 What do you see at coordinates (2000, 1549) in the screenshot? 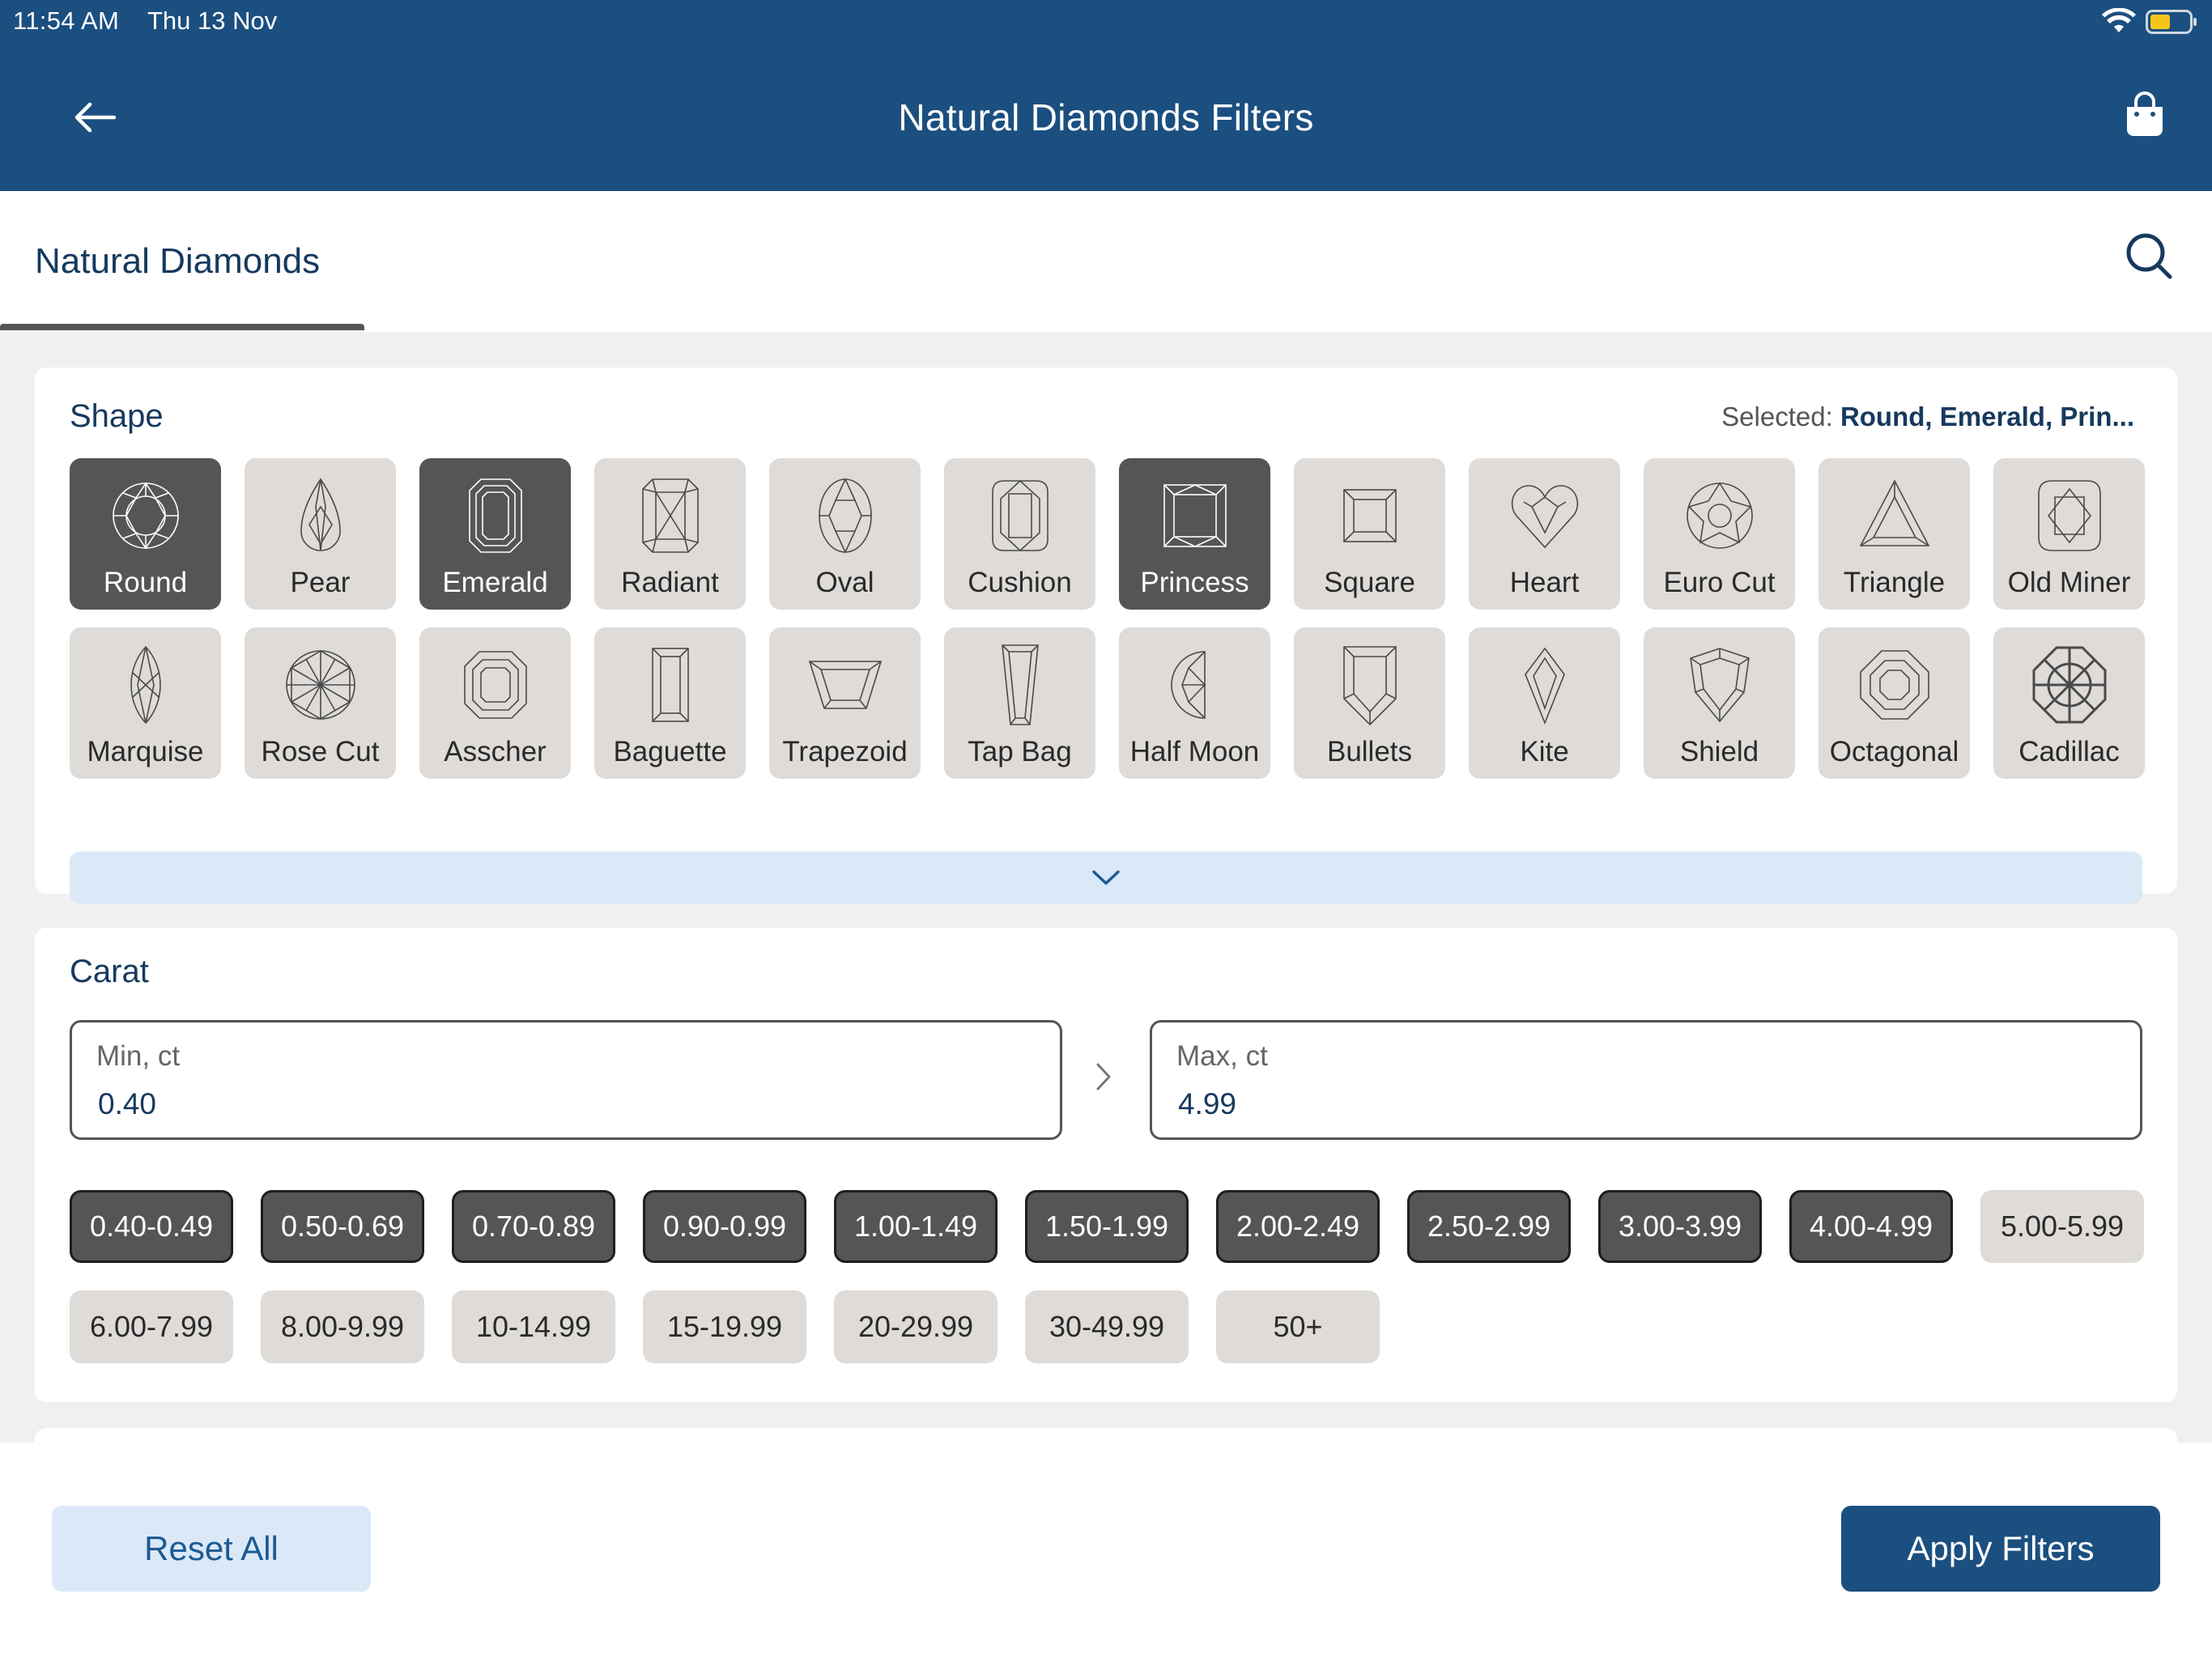
I see `apply-filters-button: Apply Filters` at bounding box center [2000, 1549].